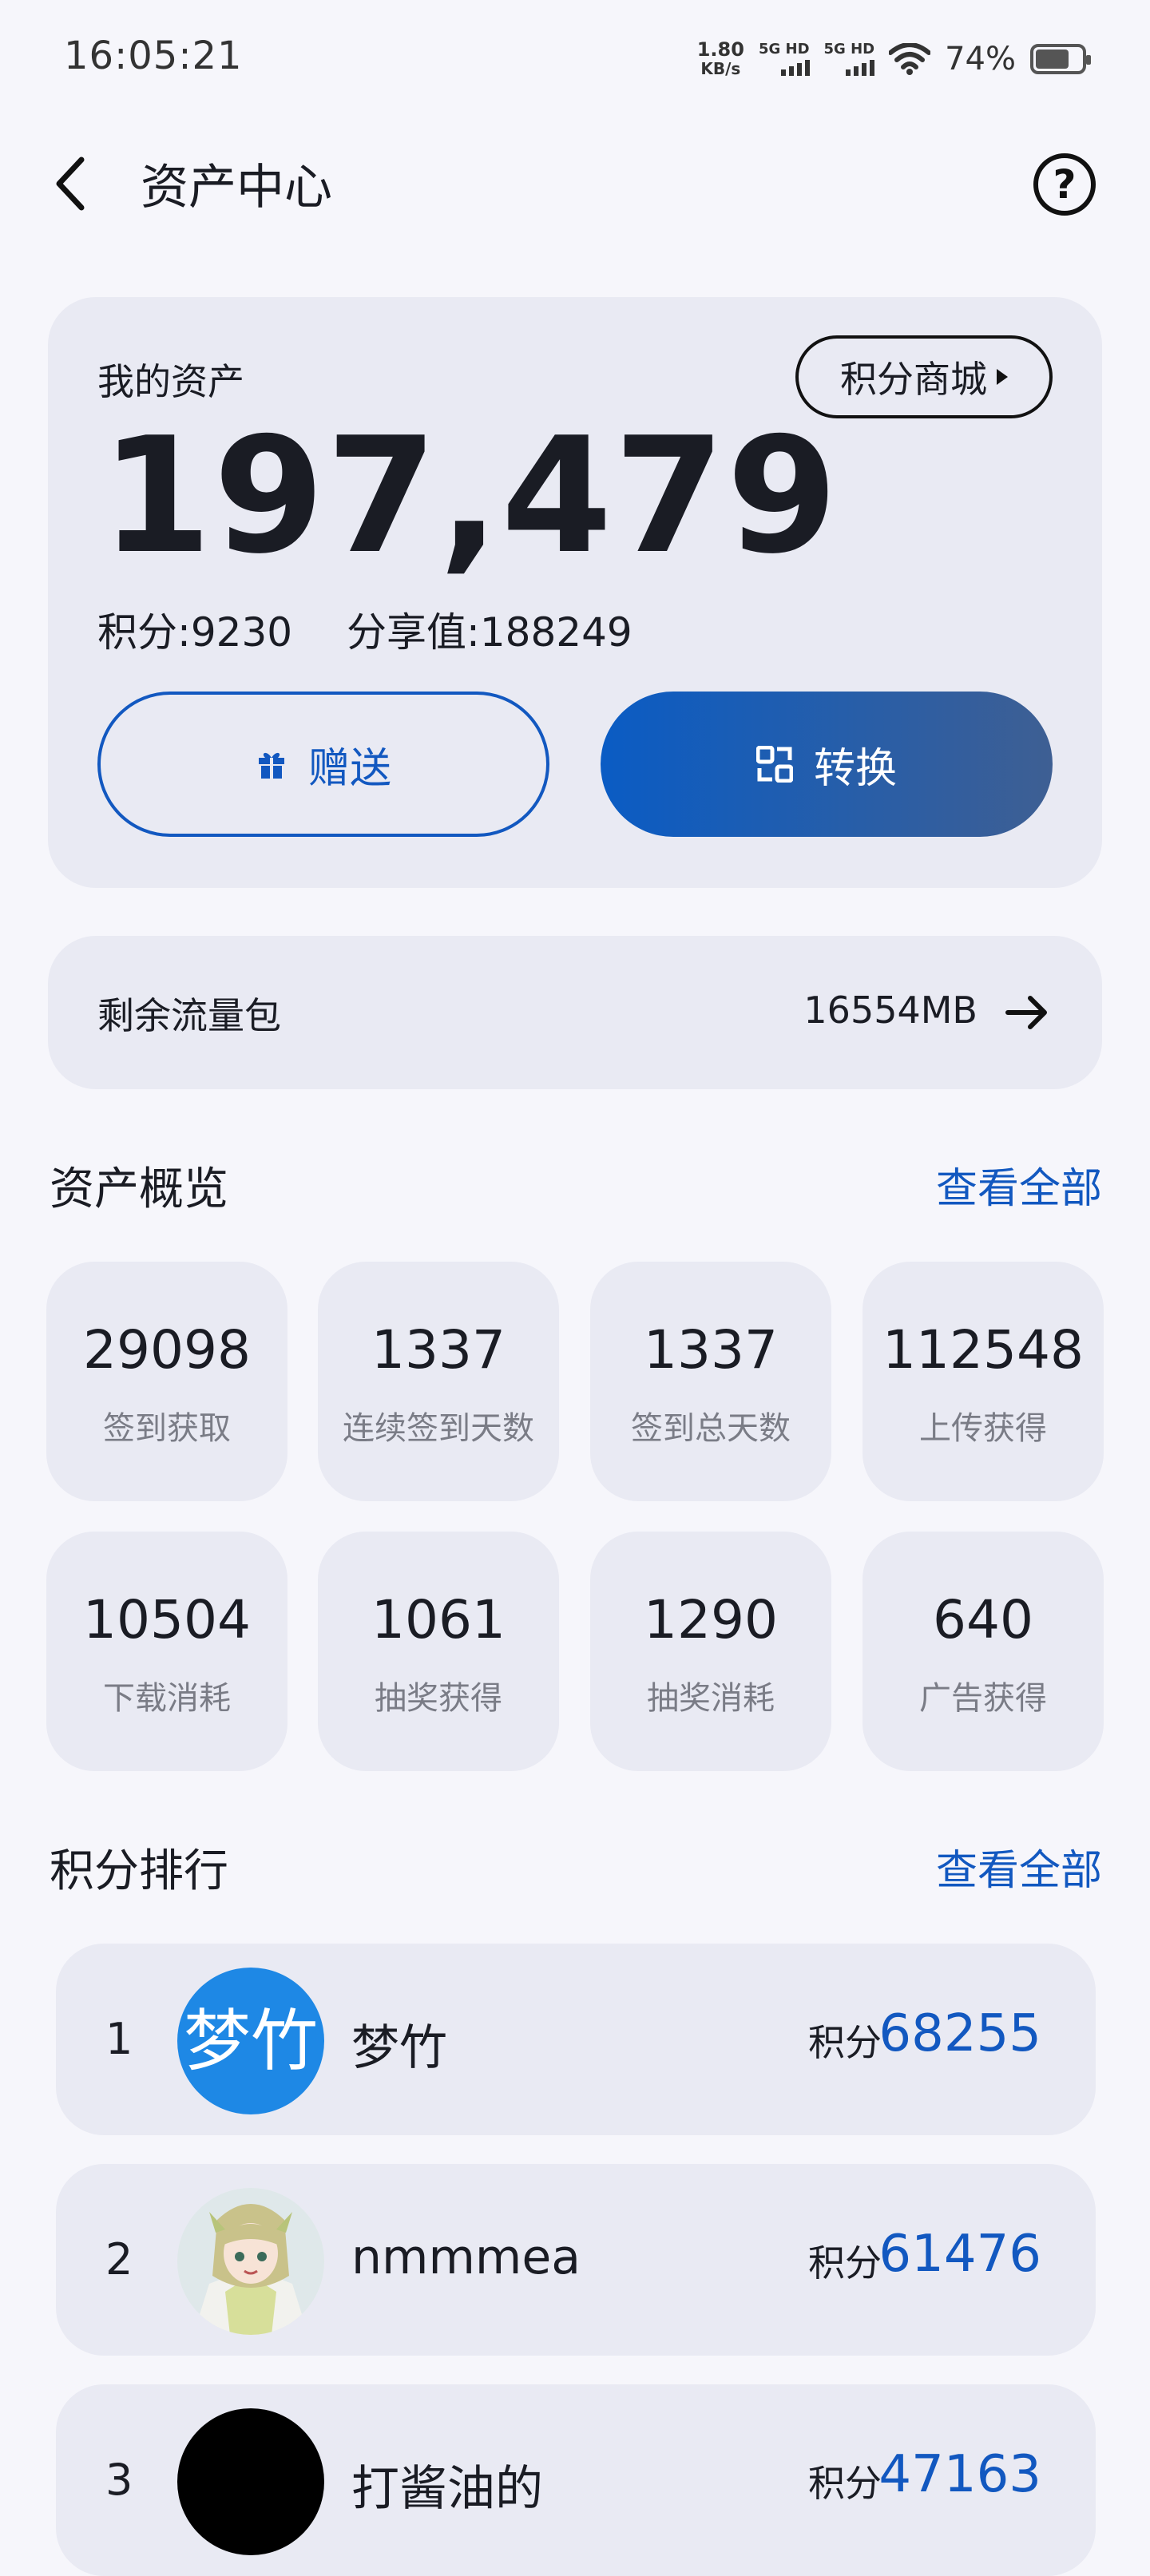 The image size is (1150, 2576). I want to click on battery-percent: 74%, so click(981, 59).